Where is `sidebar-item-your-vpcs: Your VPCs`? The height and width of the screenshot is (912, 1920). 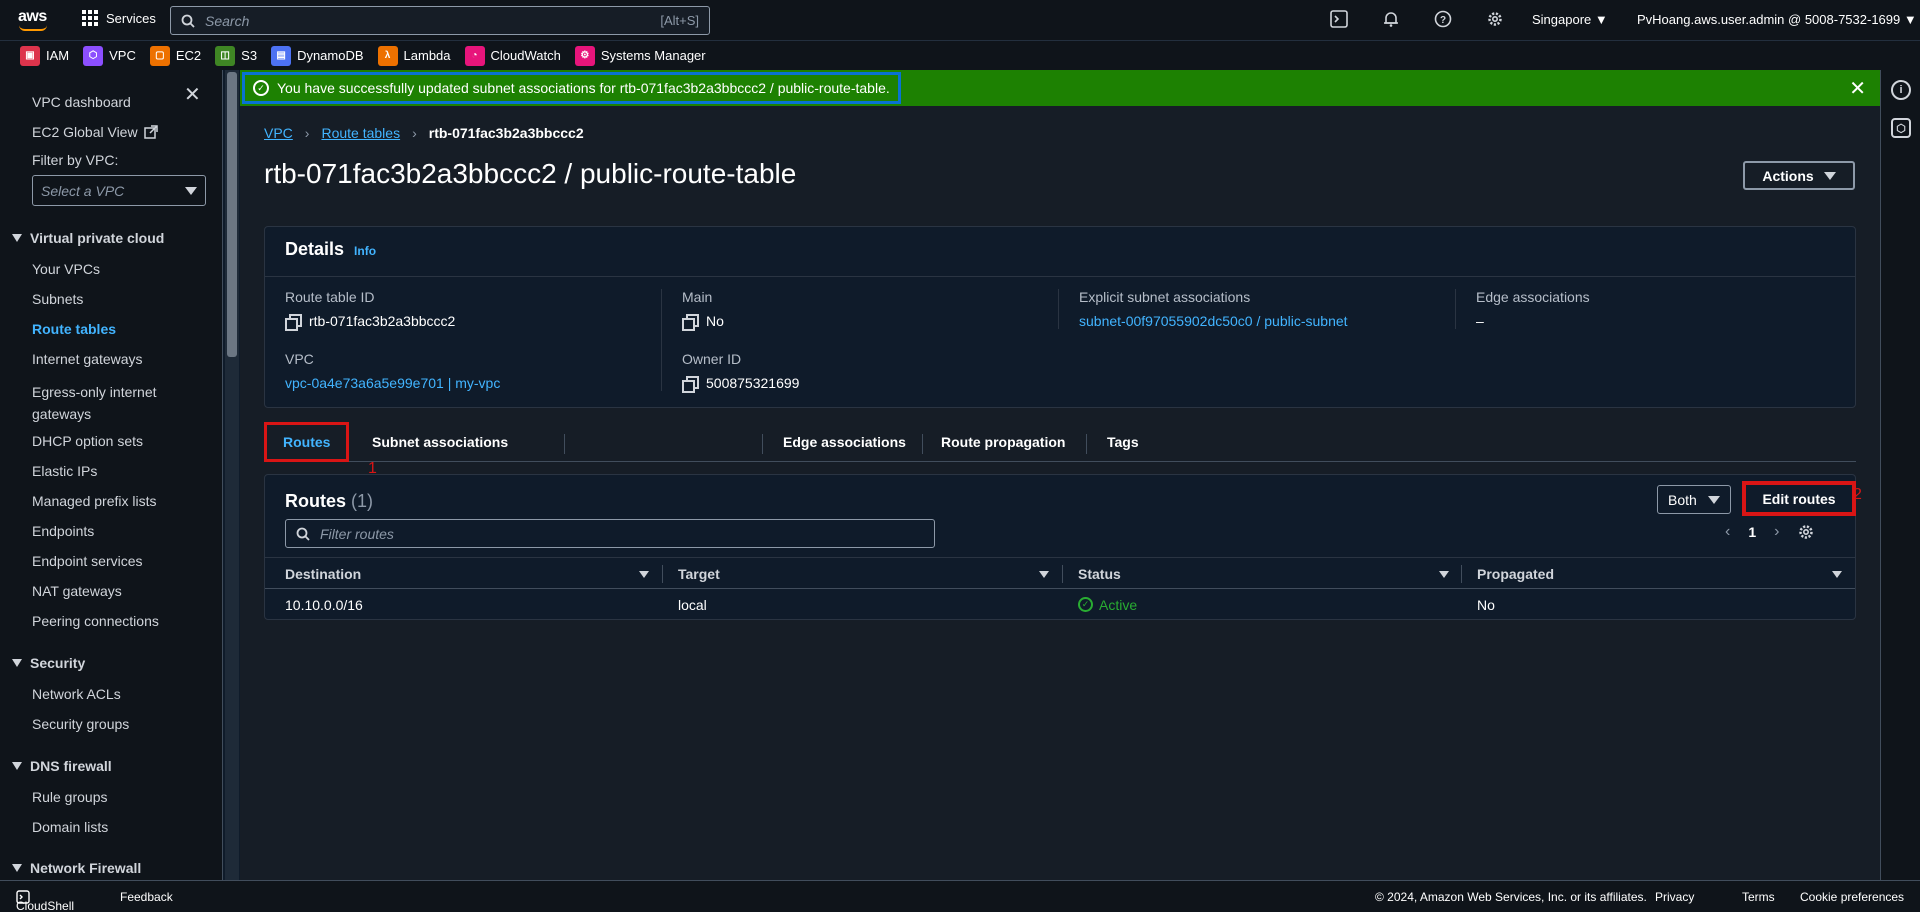
sidebar-item-your-vpcs: Your VPCs is located at coordinates (66, 269).